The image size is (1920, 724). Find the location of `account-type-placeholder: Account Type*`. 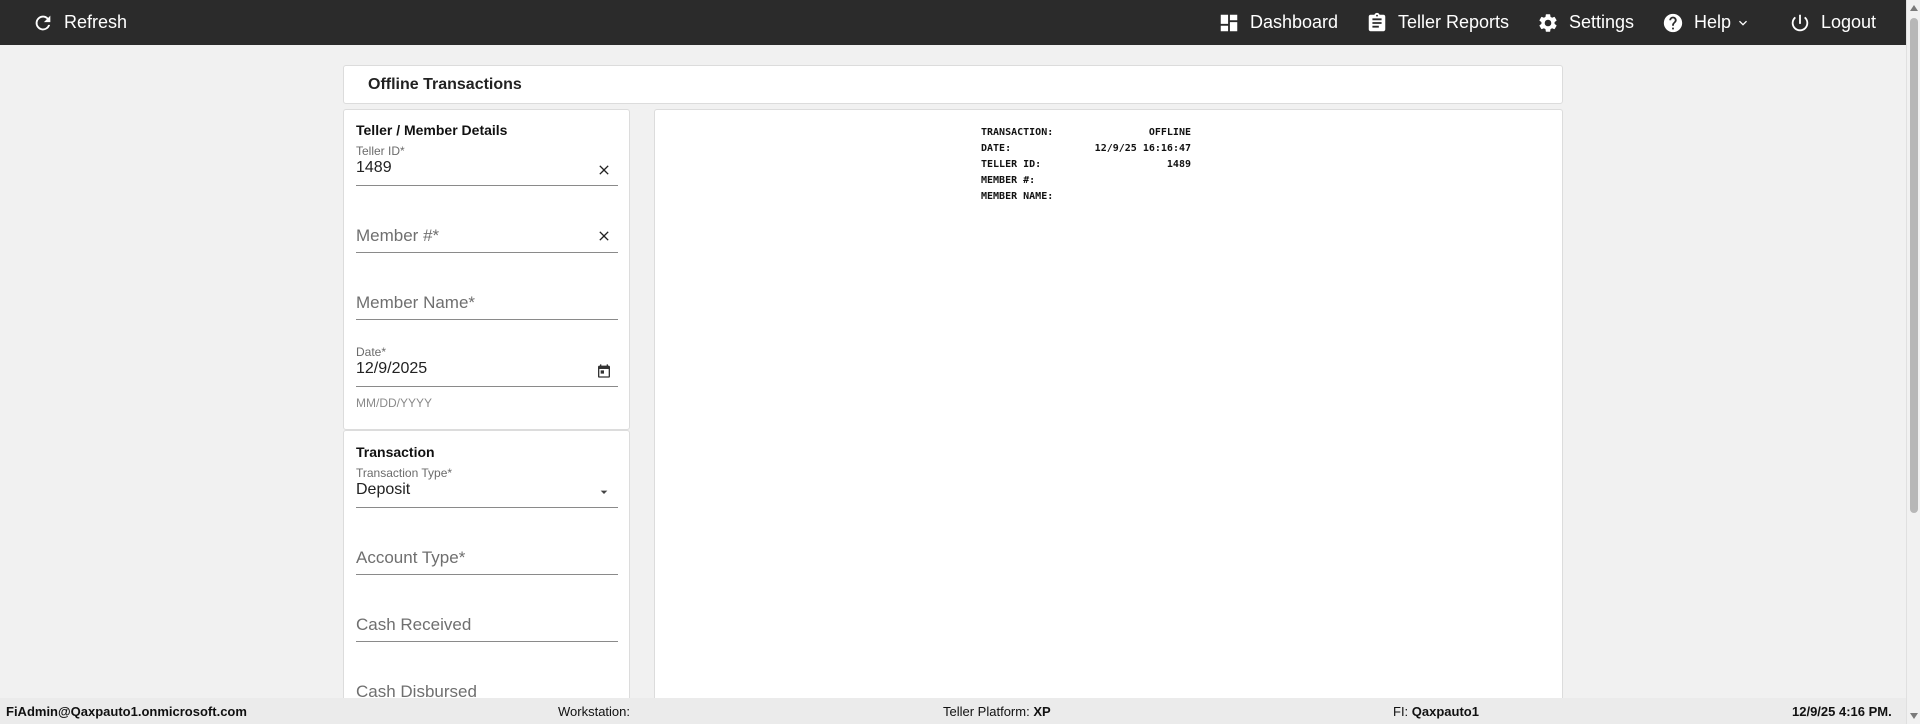

account-type-placeholder: Account Type* is located at coordinates (410, 558).